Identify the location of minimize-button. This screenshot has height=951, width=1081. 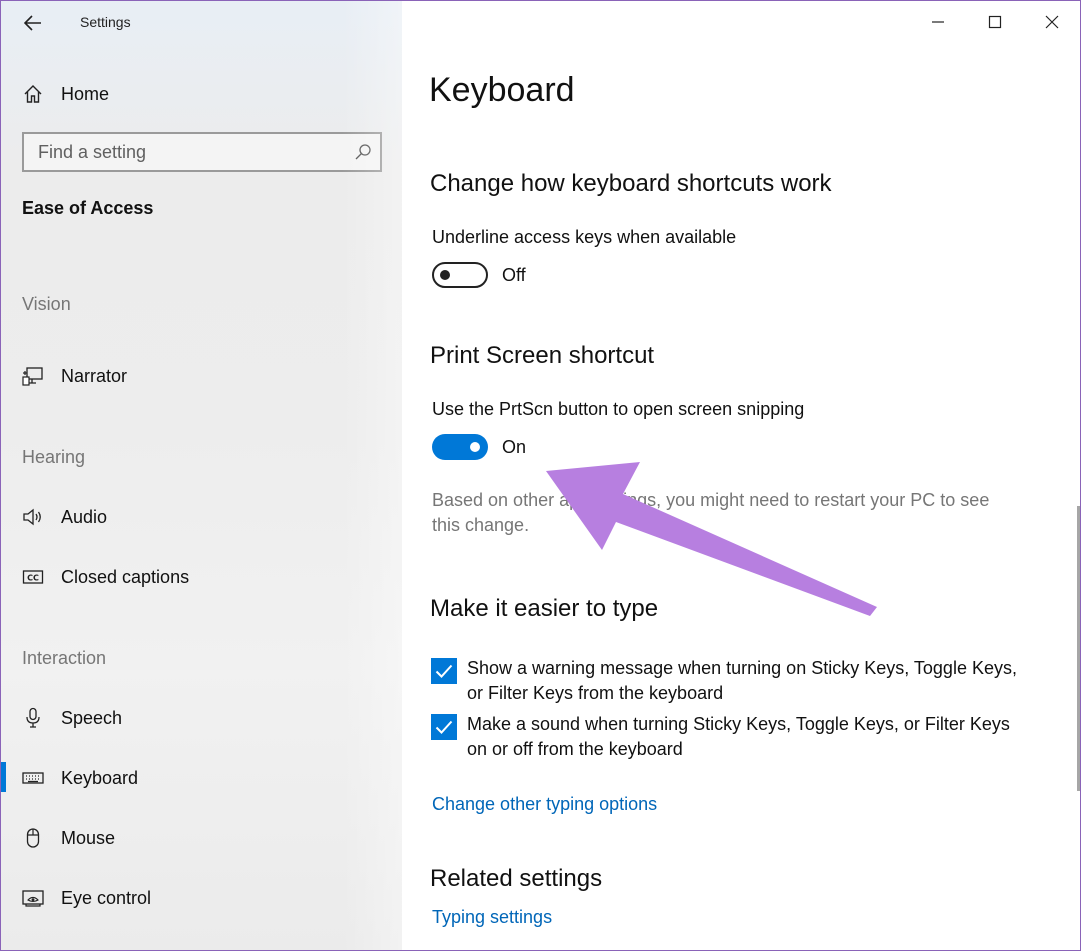
(938, 22).